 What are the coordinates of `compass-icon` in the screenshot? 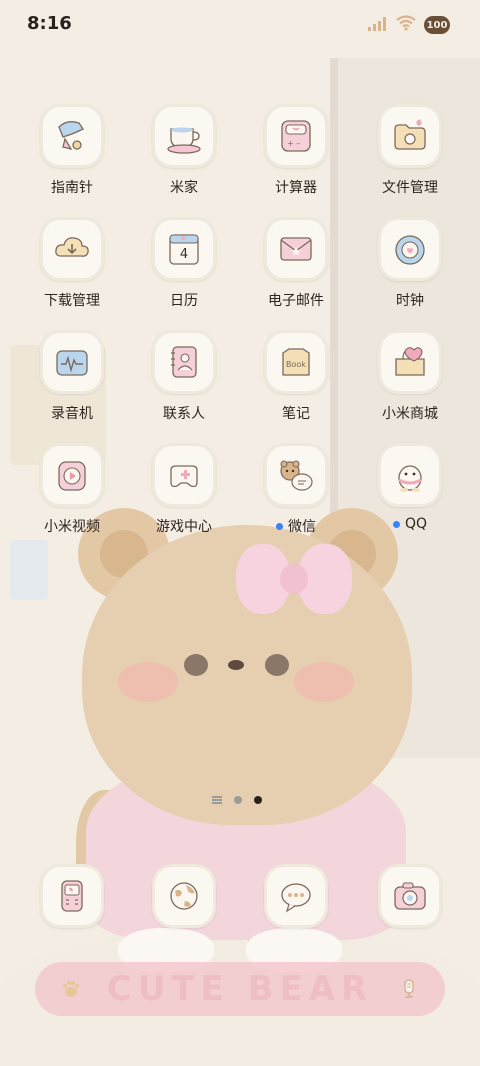 It's located at (71, 136).